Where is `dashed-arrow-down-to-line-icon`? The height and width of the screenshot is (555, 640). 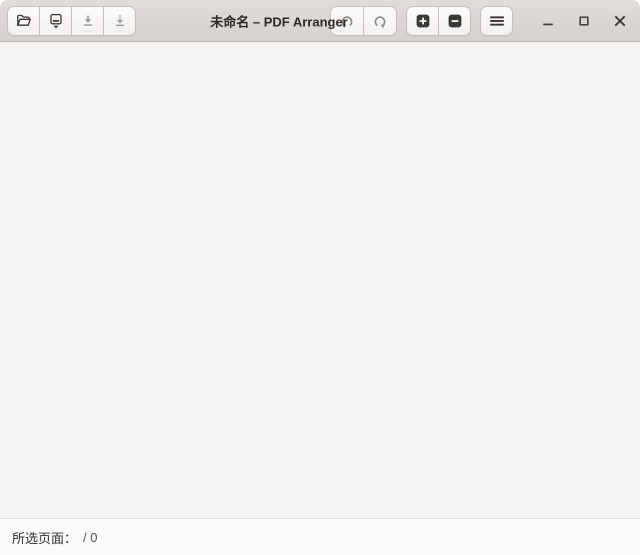 dashed-arrow-down-to-line-icon is located at coordinates (120, 21).